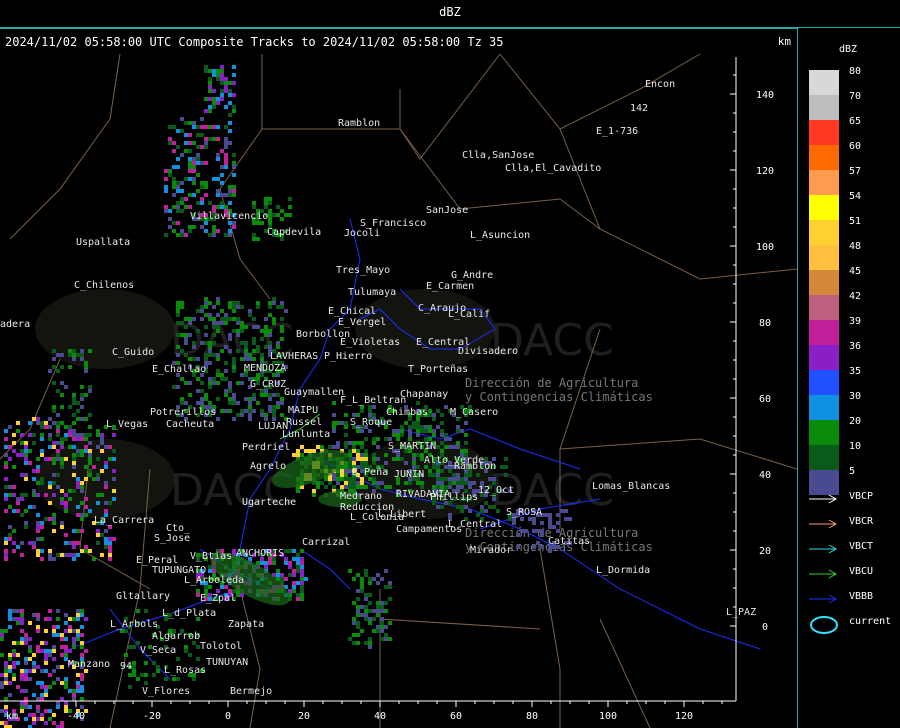  I want to click on place-label: L_Arboleda, so click(214, 580).